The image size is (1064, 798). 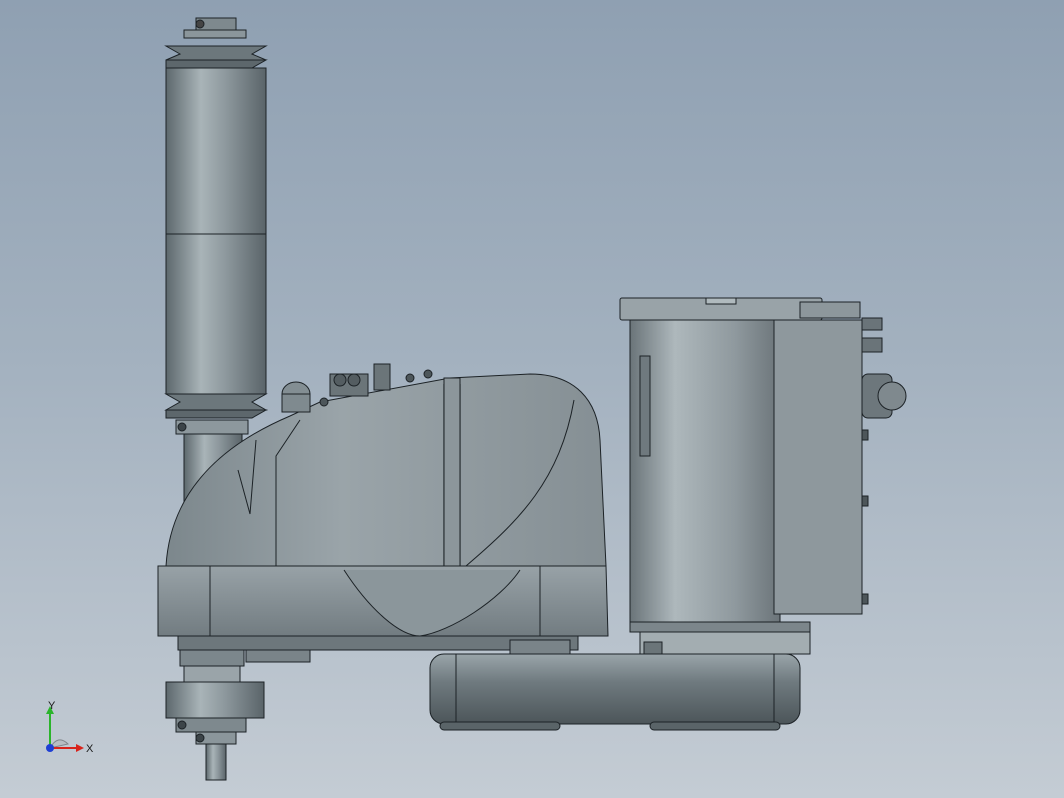 I want to click on z-axis-dot, so click(x=50, y=748).